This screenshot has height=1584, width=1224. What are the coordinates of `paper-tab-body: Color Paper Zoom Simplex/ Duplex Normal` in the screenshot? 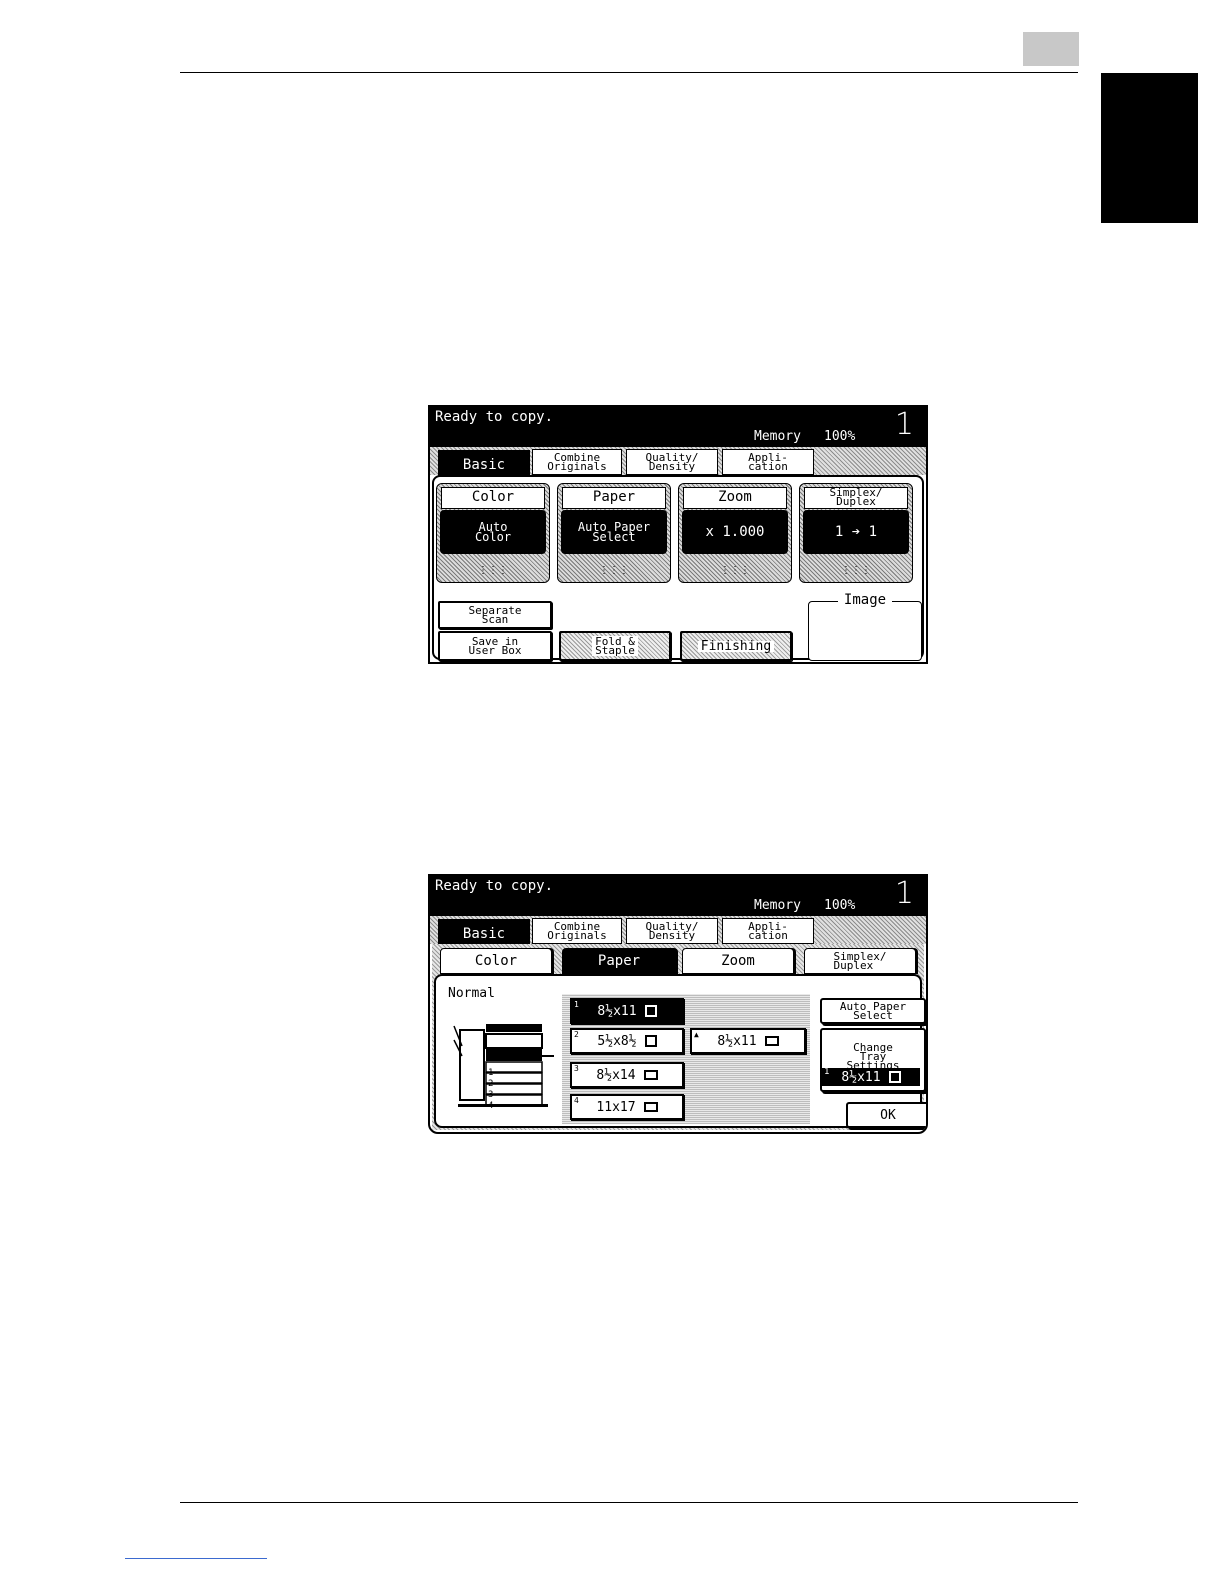 It's located at (679, 1037).